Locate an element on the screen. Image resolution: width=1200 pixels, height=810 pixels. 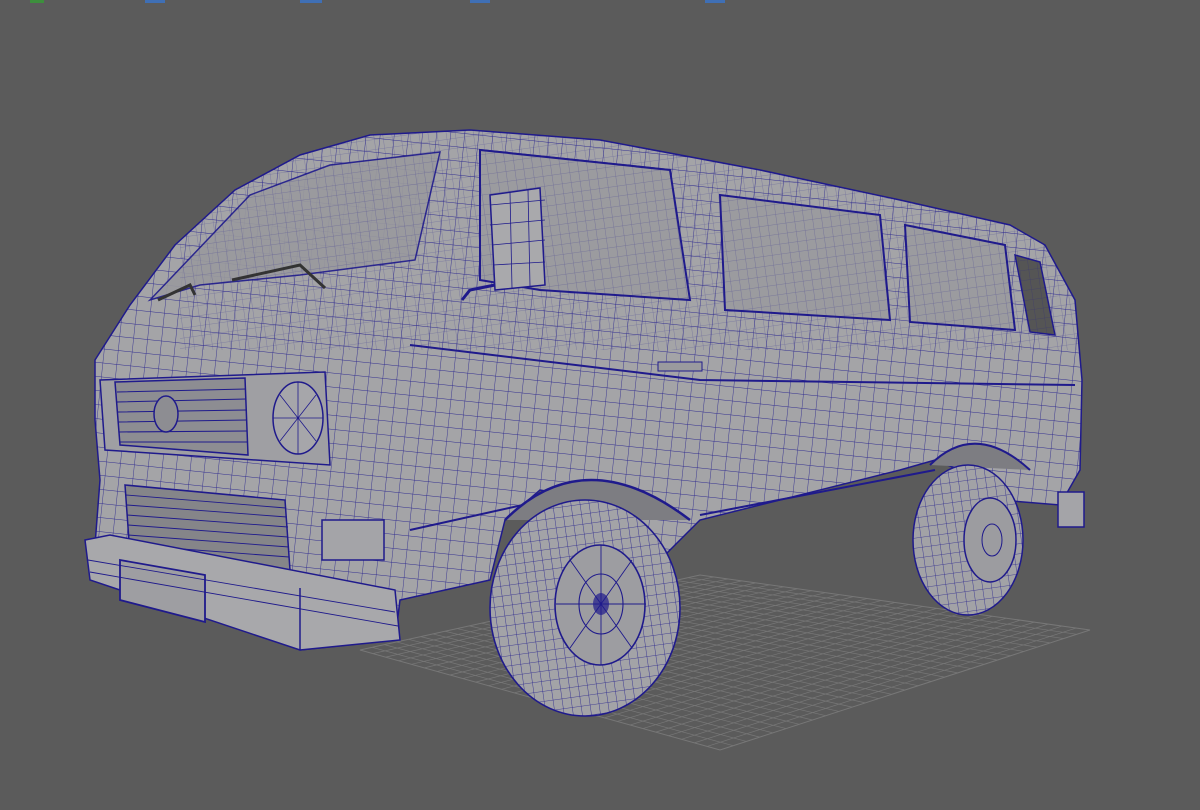
rear-bumper-end is located at coordinates (1071, 509).